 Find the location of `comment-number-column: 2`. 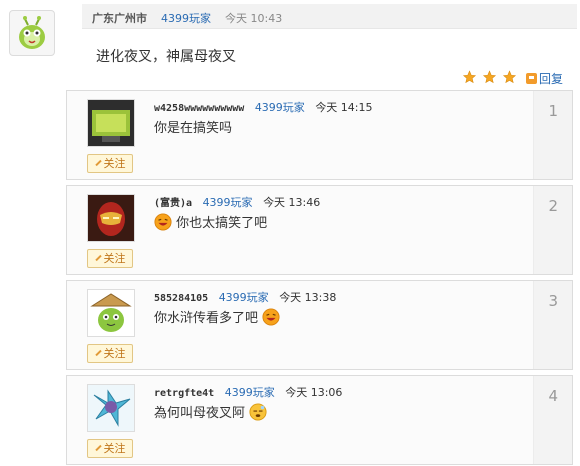

comment-number-column: 2 is located at coordinates (552, 230).